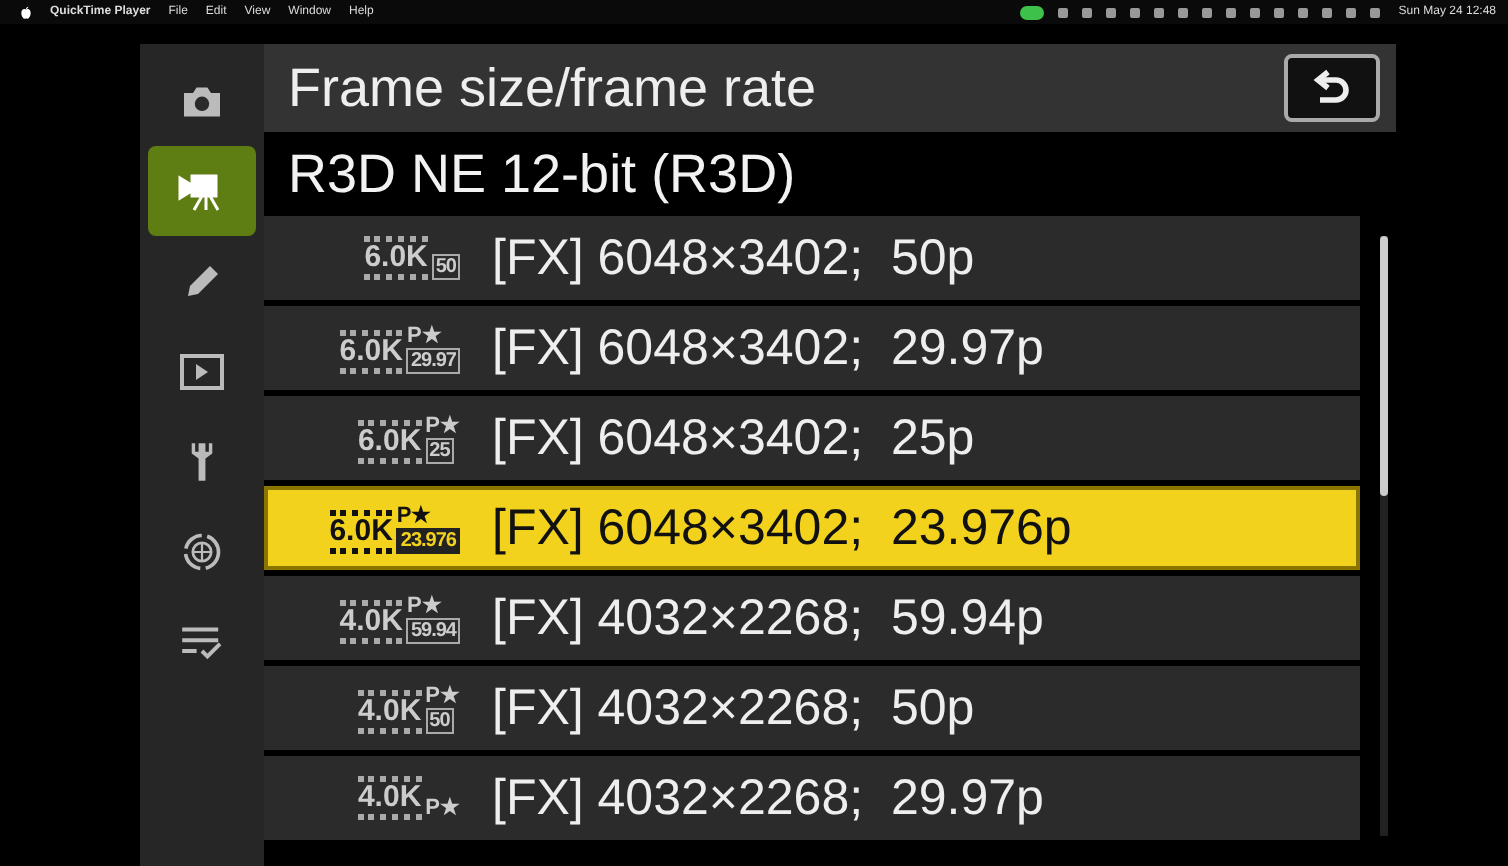 This screenshot has width=1508, height=866. Describe the element at coordinates (768, 348) in the screenshot. I see `option-label: [FX] 6048×3402; 29.97p` at that location.